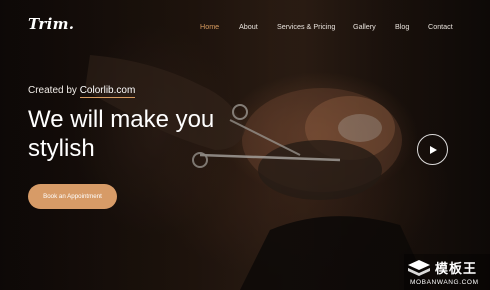 The width and height of the screenshot is (490, 290). Describe the element at coordinates (456, 269) in the screenshot. I see `watermark-cn-text: 模板王` at that location.